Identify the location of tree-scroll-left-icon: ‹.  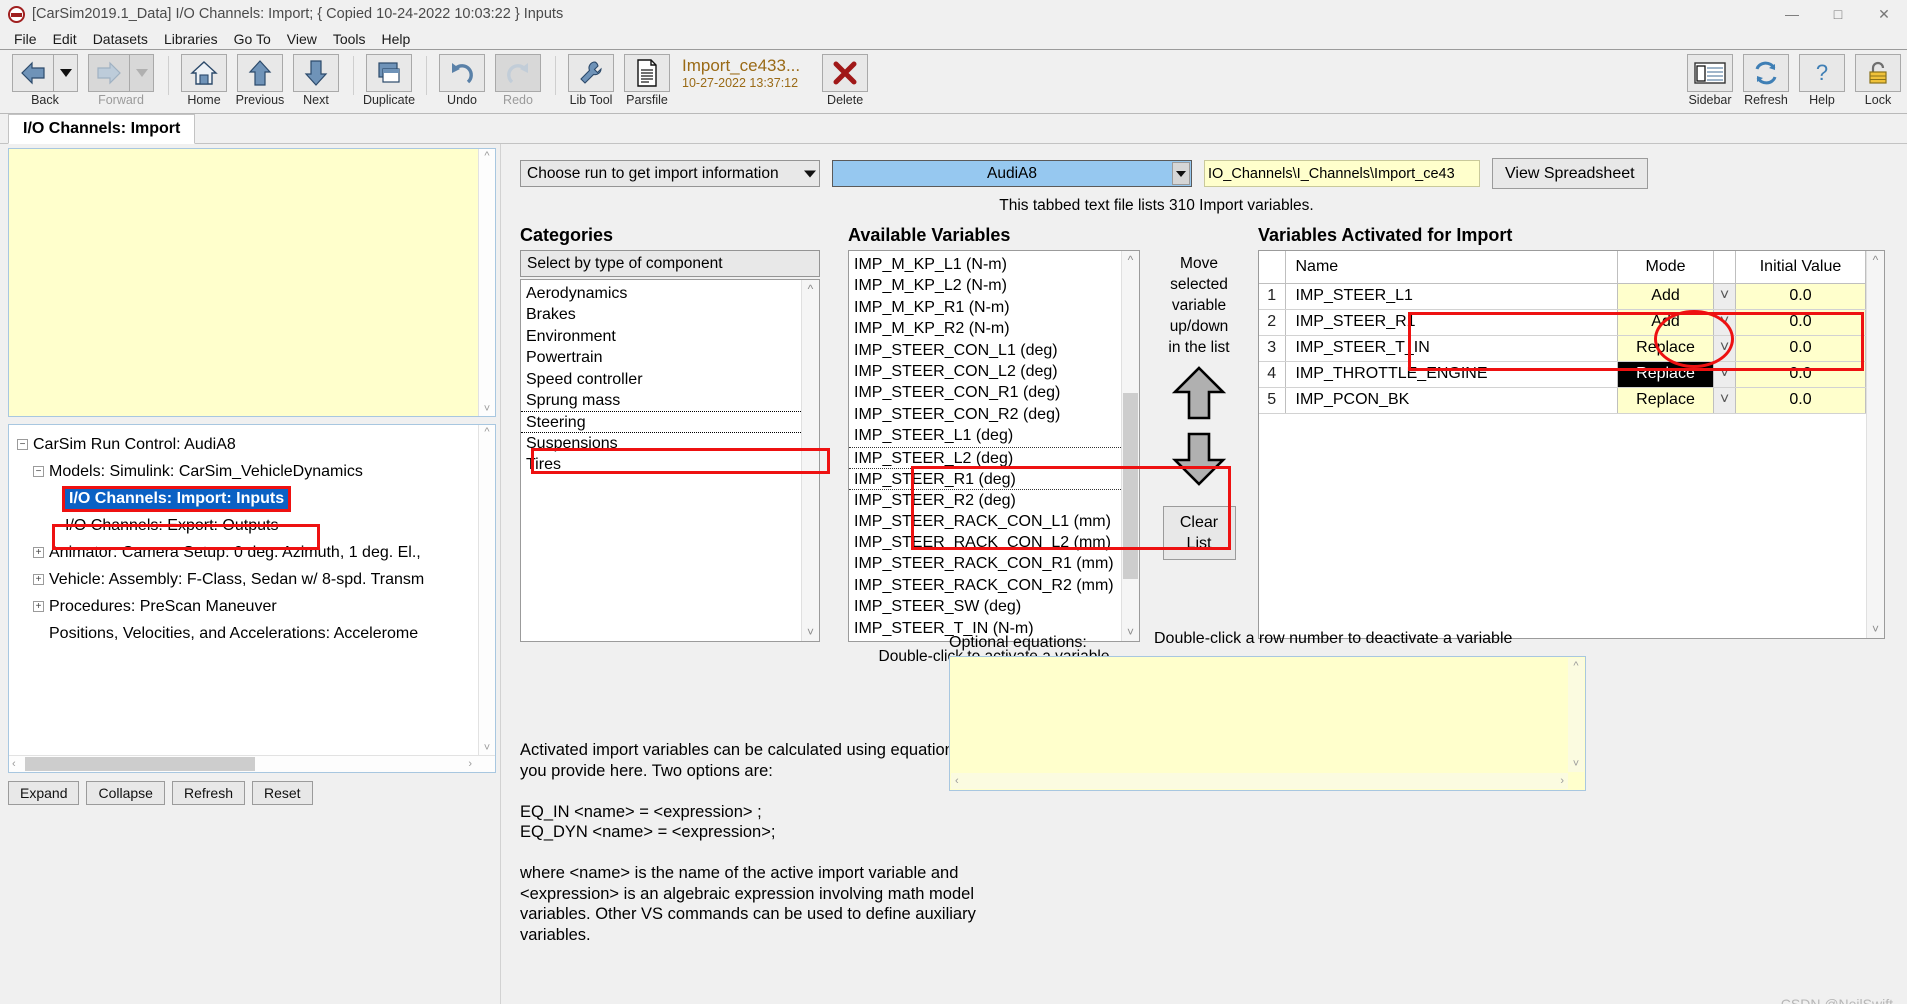
(14, 764).